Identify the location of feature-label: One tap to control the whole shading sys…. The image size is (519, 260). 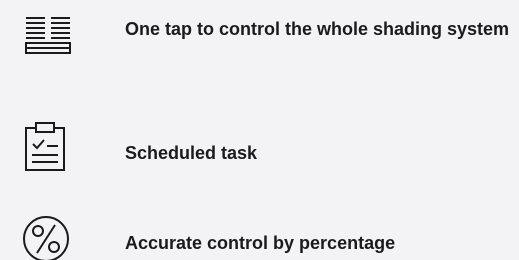
(317, 29).